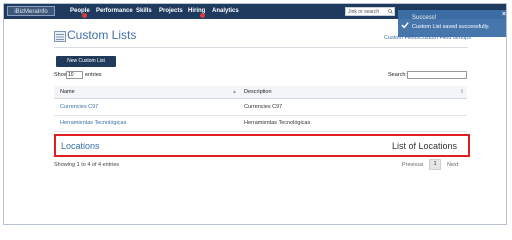  I want to click on entries-label: entries, so click(93, 75).